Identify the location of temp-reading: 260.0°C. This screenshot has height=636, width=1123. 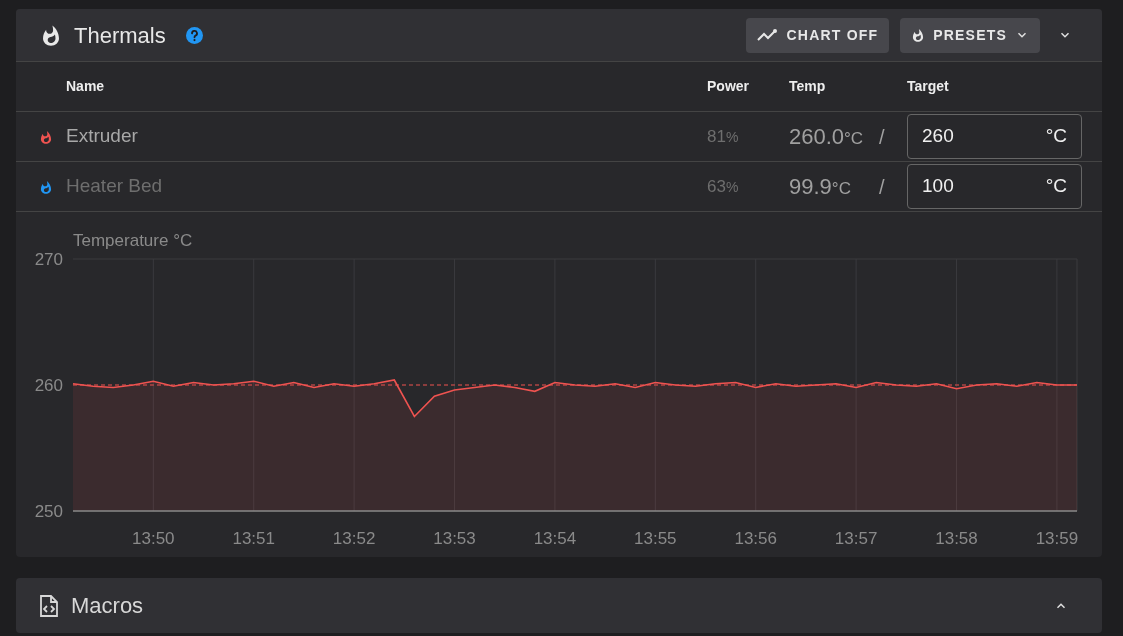
(827, 137).